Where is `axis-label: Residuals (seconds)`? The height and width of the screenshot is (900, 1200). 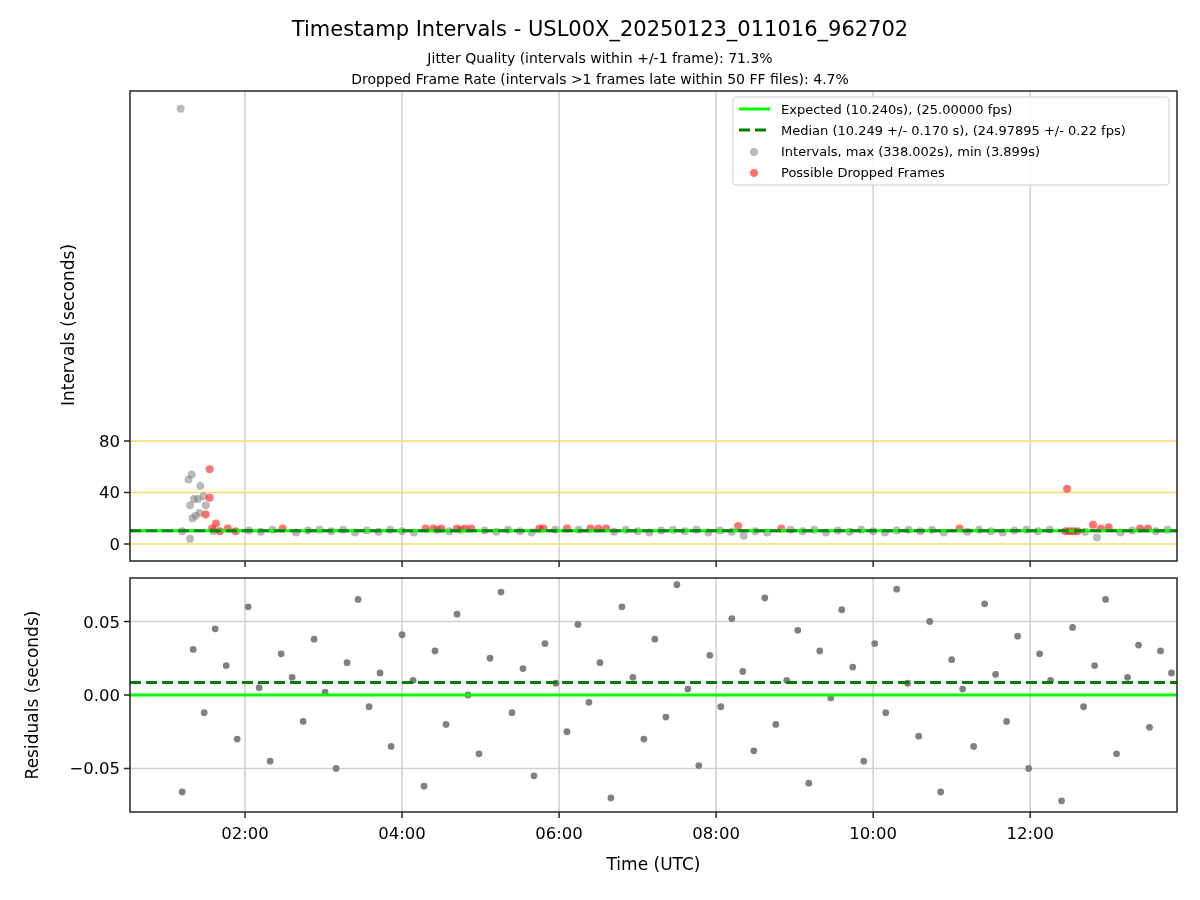 axis-label: Residuals (seconds) is located at coordinates (32, 695).